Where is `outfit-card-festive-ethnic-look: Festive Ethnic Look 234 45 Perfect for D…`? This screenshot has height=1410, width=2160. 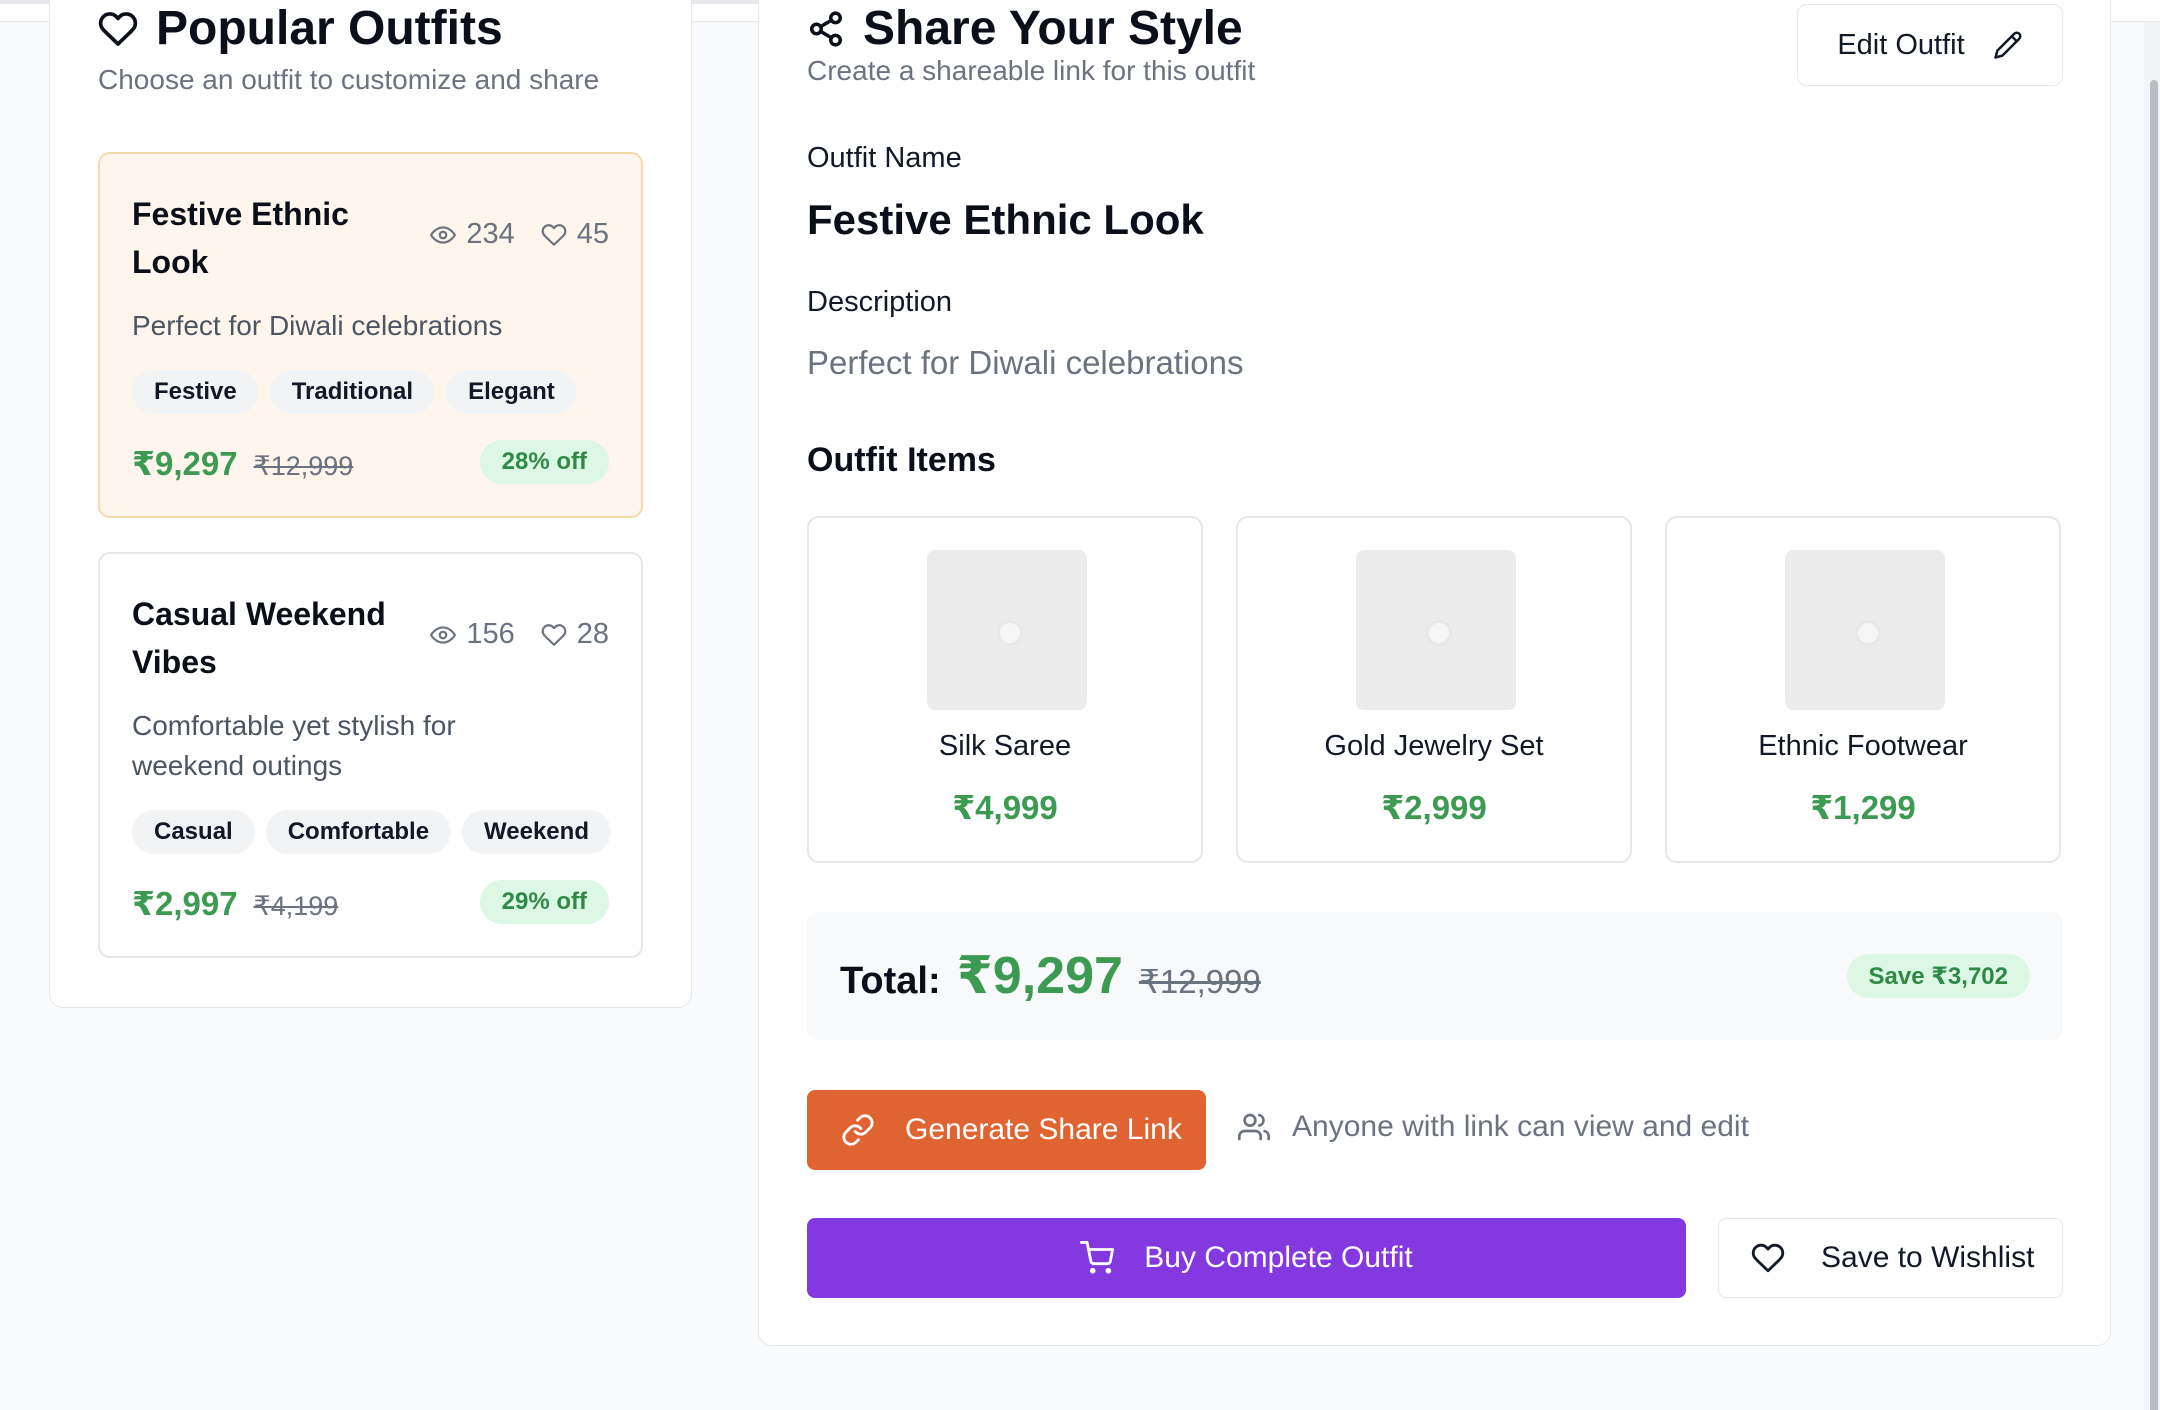 outfit-card-festive-ethnic-look: Festive Ethnic Look 234 45 Perfect for D… is located at coordinates (370, 335).